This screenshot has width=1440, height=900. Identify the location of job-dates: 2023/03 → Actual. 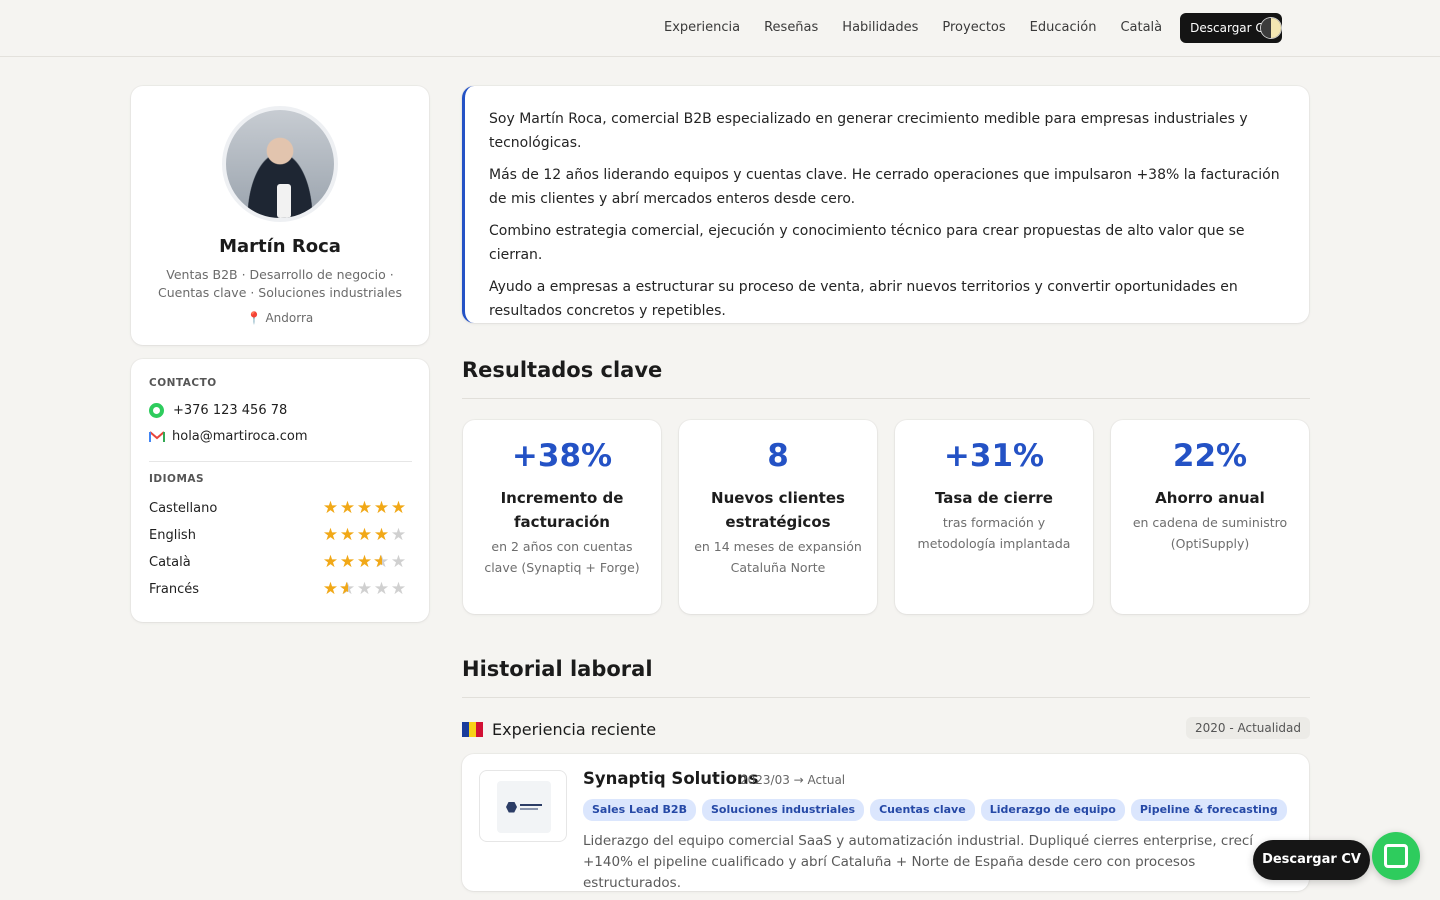
(793, 780).